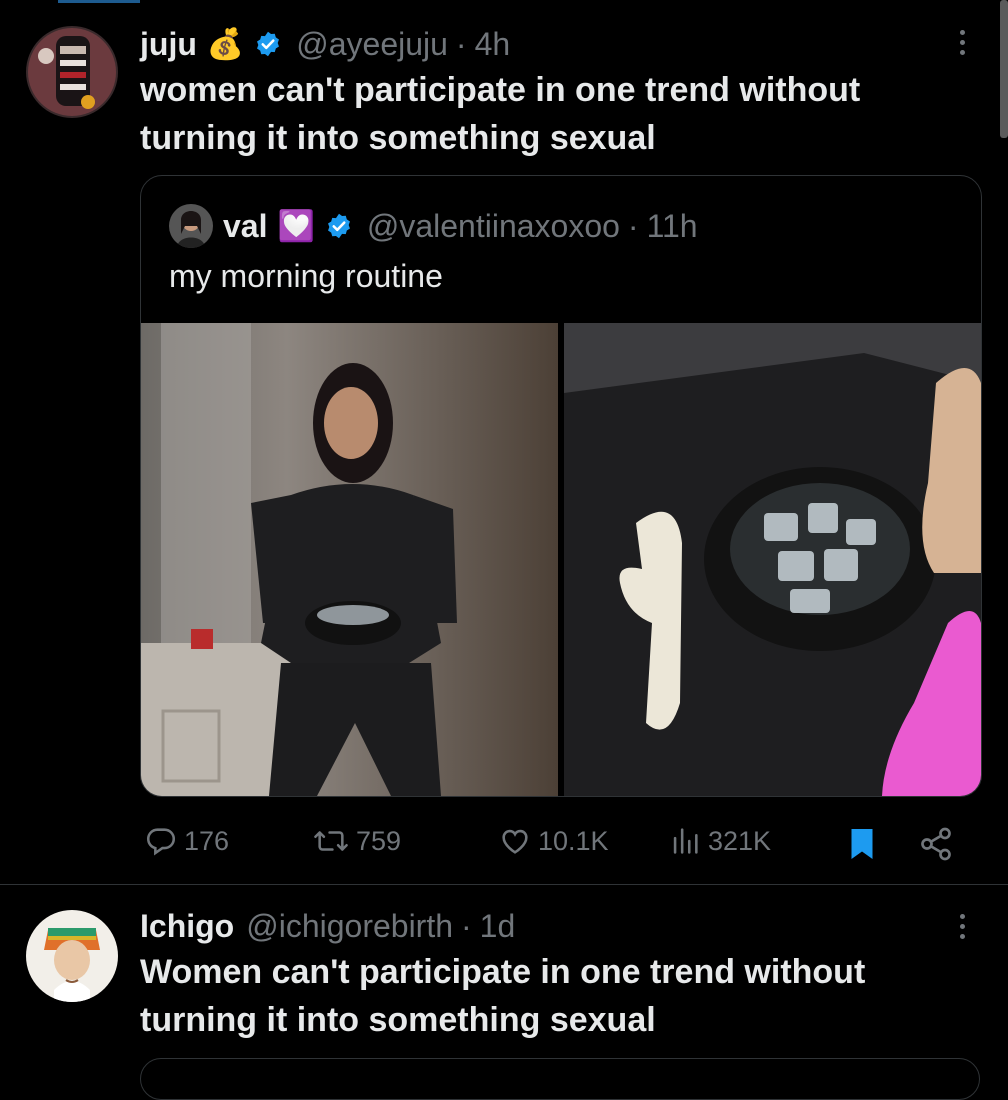 This screenshot has width=1008, height=1100. What do you see at coordinates (99, 1) in the screenshot?
I see `top-tab-indicator` at bounding box center [99, 1].